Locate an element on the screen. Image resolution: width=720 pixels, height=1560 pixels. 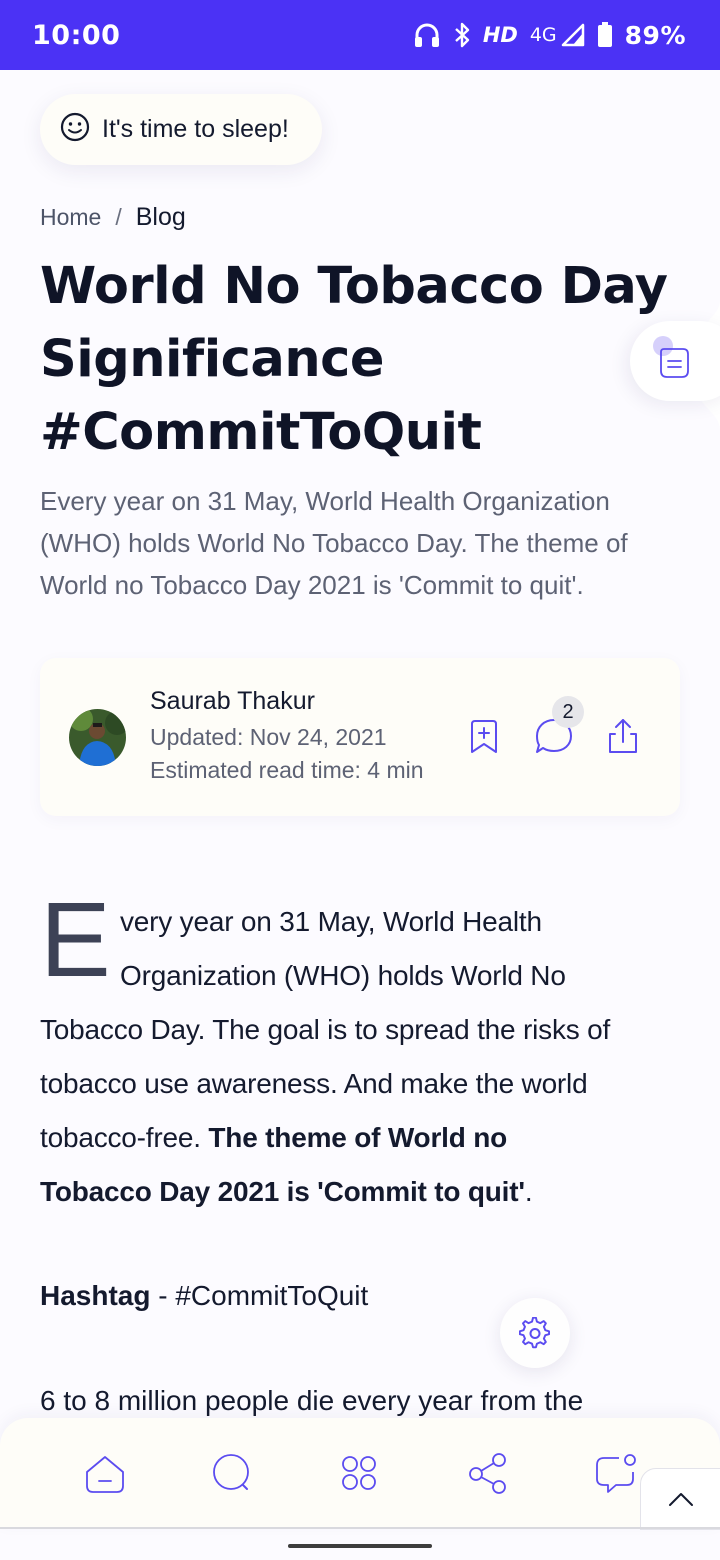
signal-icon is located at coordinates (573, 35).